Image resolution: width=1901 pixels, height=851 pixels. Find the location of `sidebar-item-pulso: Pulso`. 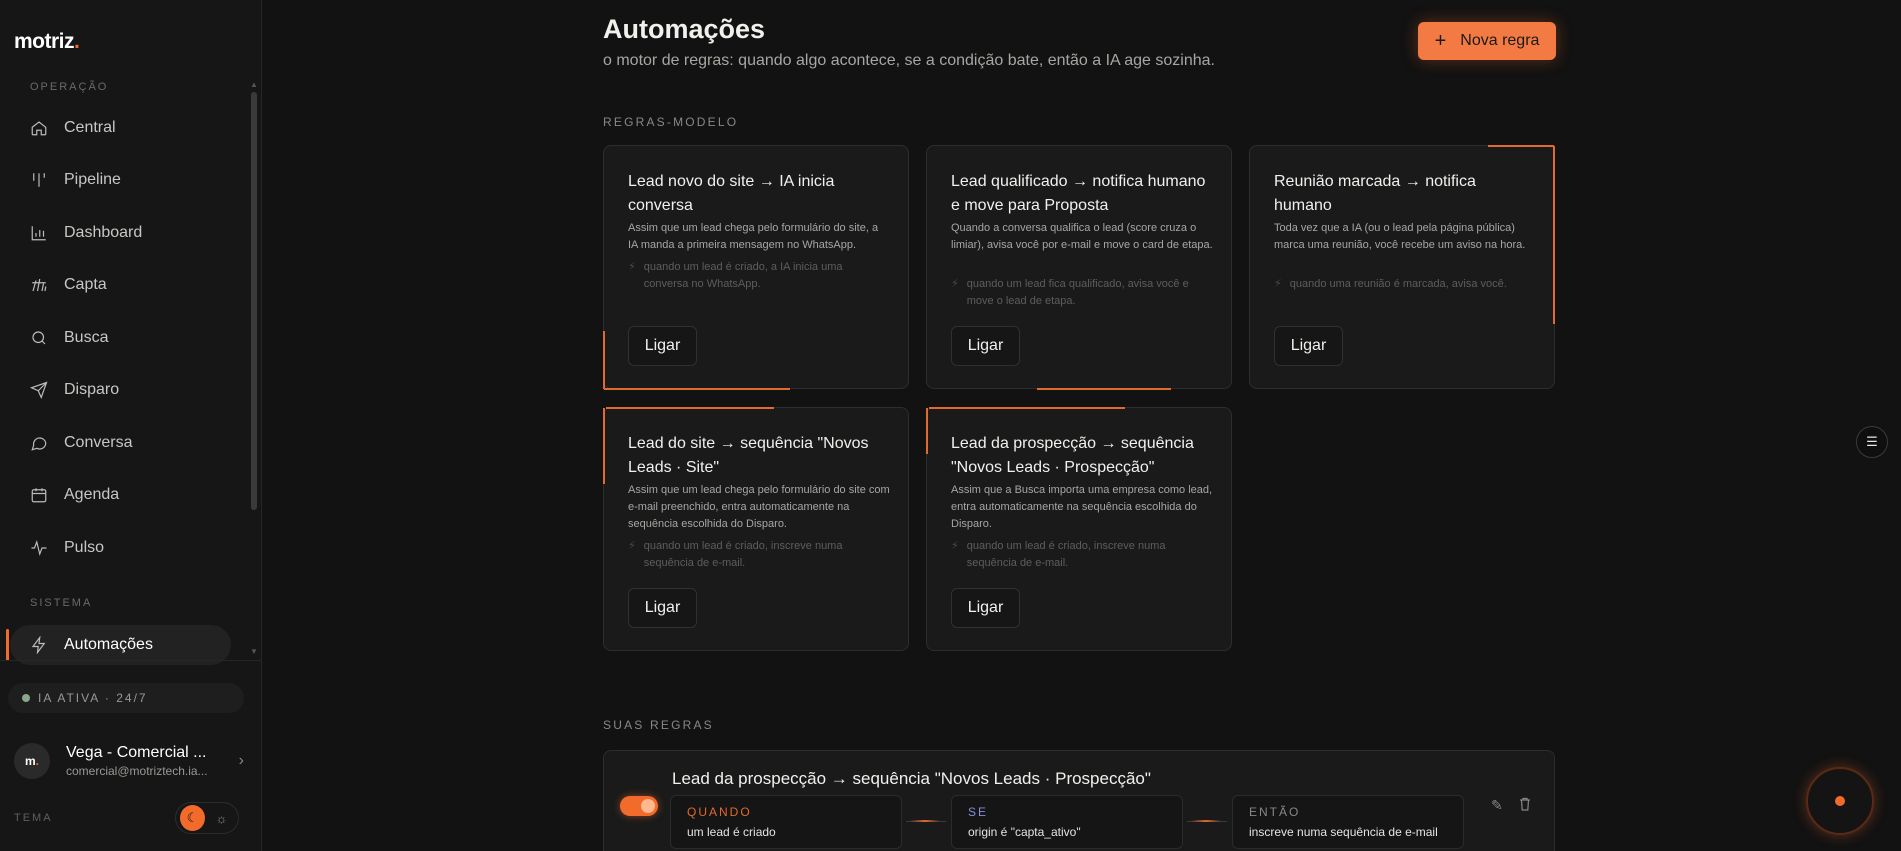

sidebar-item-pulso: Pulso is located at coordinates (120, 548).